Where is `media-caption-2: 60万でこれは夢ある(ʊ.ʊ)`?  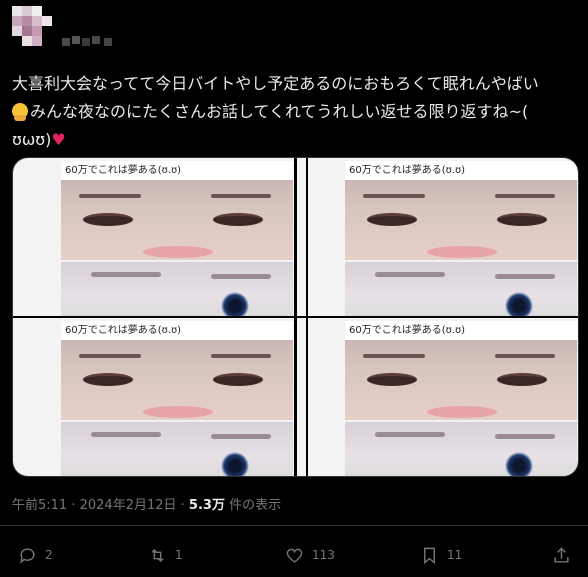
media-caption-2: 60万でこれは夢ある(ʊ.ʊ) is located at coordinates (461, 171).